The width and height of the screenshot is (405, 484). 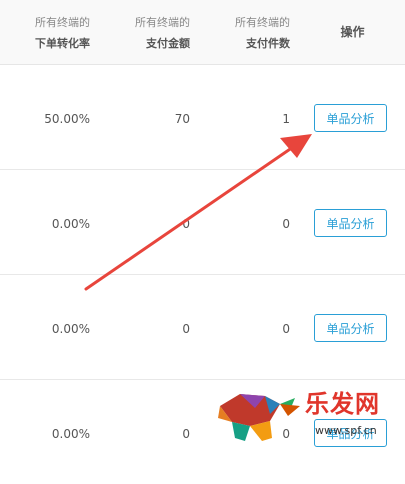 What do you see at coordinates (342, 403) in the screenshot?
I see `watermark-name: 乐发网` at bounding box center [342, 403].